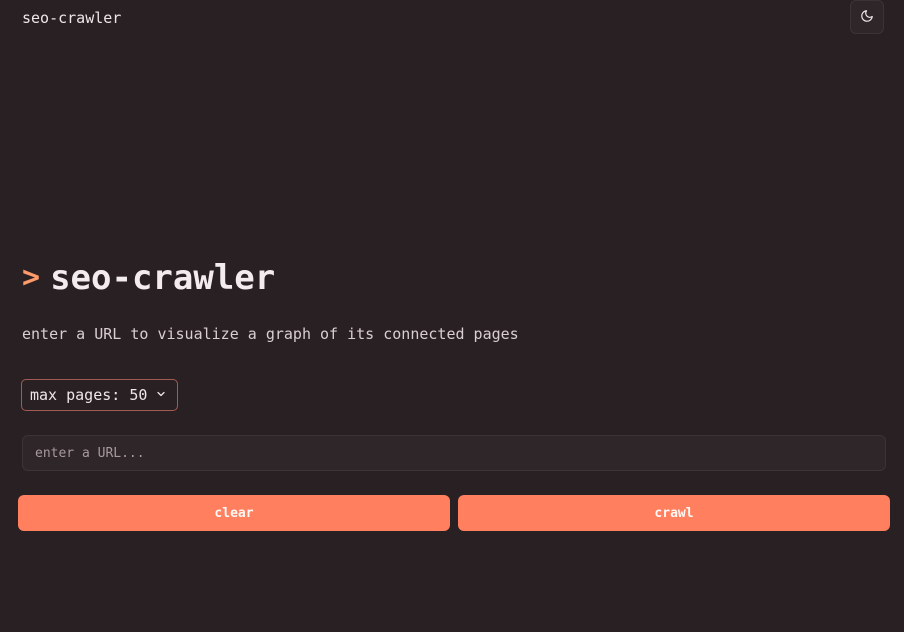  What do you see at coordinates (454, 453) in the screenshot?
I see `url-input` at bounding box center [454, 453].